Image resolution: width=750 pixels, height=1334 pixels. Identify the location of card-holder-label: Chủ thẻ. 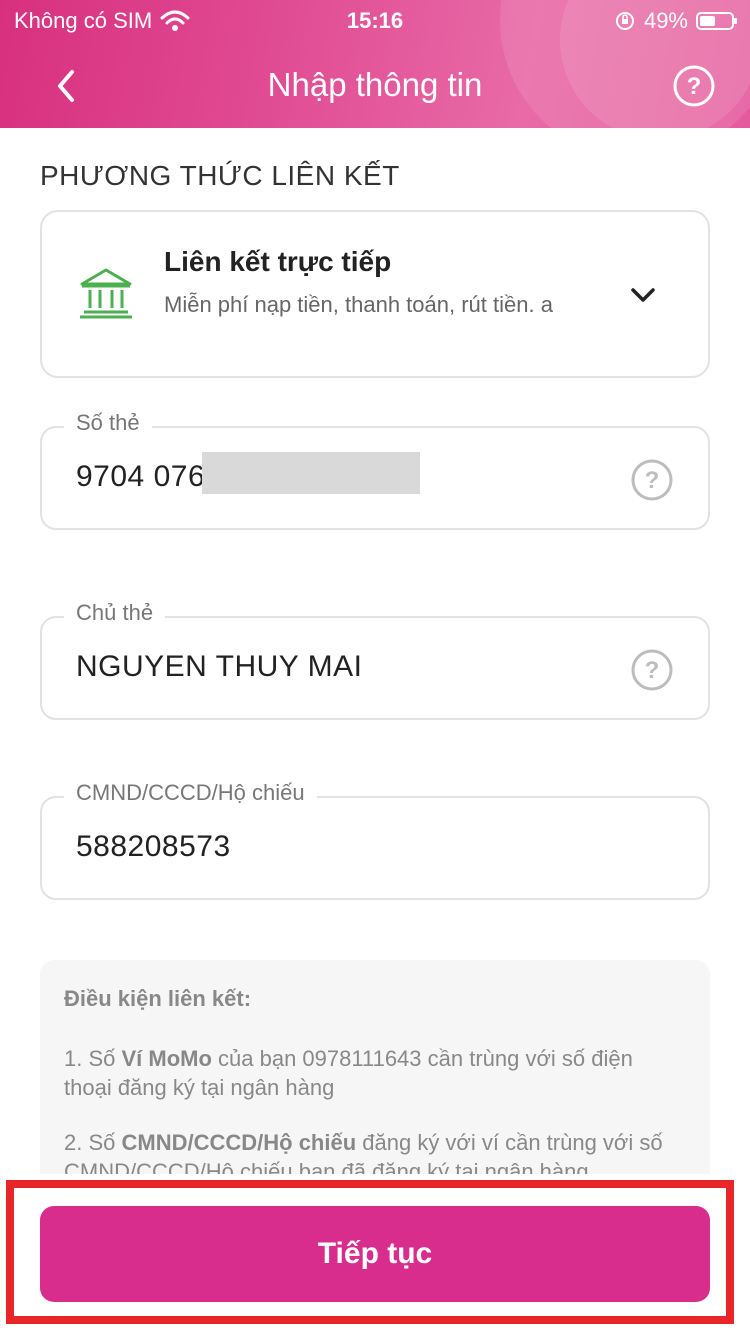
(115, 613).